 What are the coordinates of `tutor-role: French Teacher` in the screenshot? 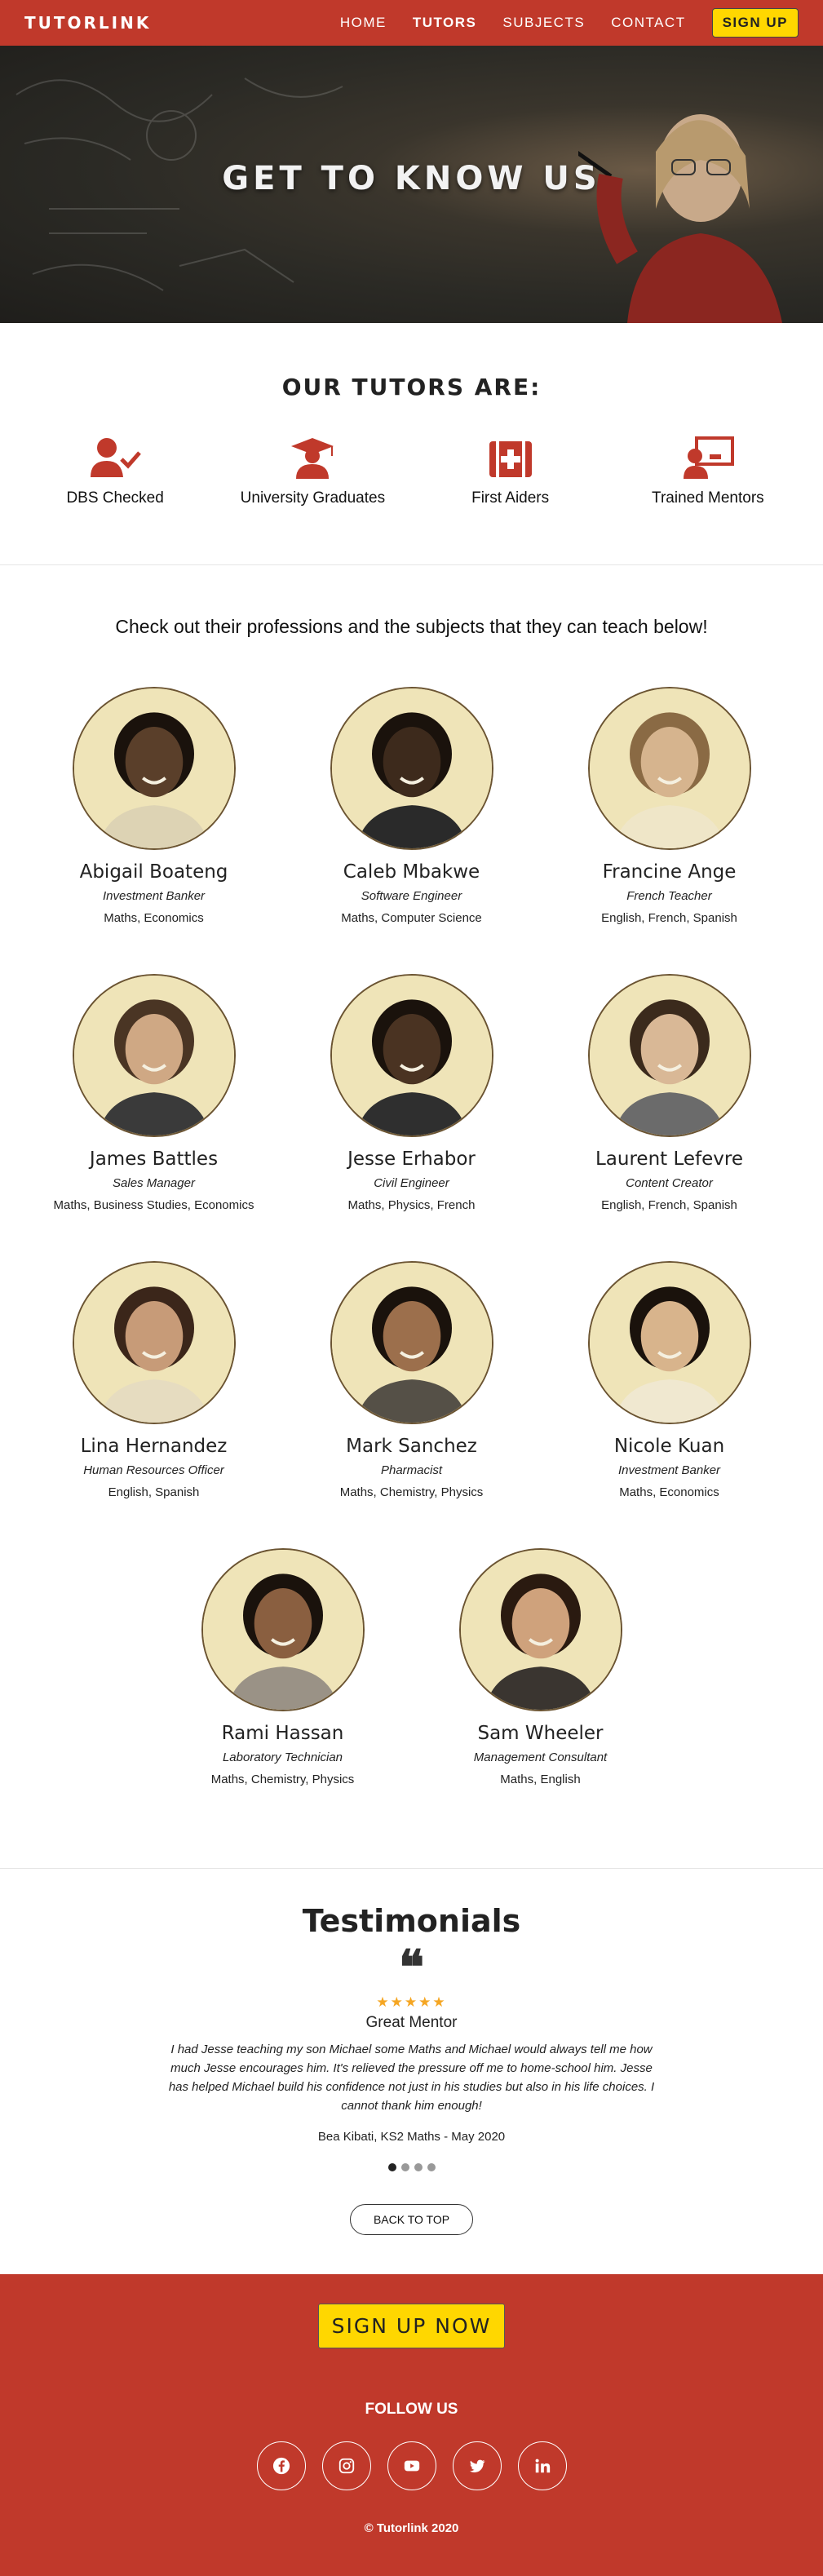 It's located at (669, 896).